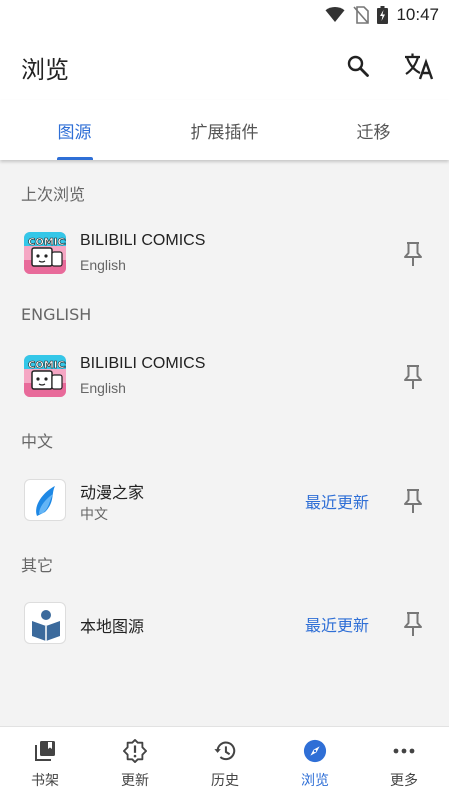 The image size is (449, 798). What do you see at coordinates (94, 515) in the screenshot?
I see `source-language: 中文` at bounding box center [94, 515].